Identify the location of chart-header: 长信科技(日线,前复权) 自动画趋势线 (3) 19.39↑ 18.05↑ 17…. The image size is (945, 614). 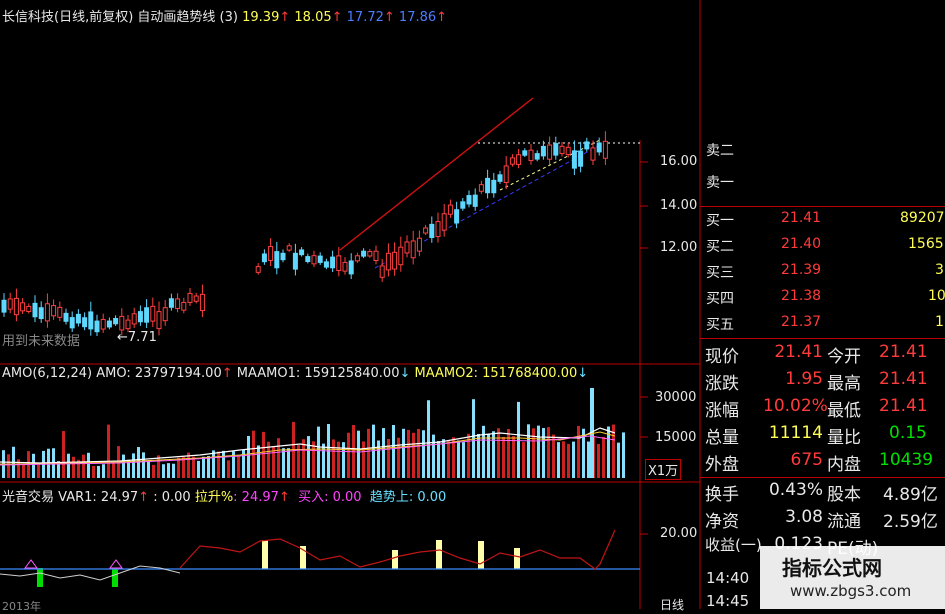
(225, 17).